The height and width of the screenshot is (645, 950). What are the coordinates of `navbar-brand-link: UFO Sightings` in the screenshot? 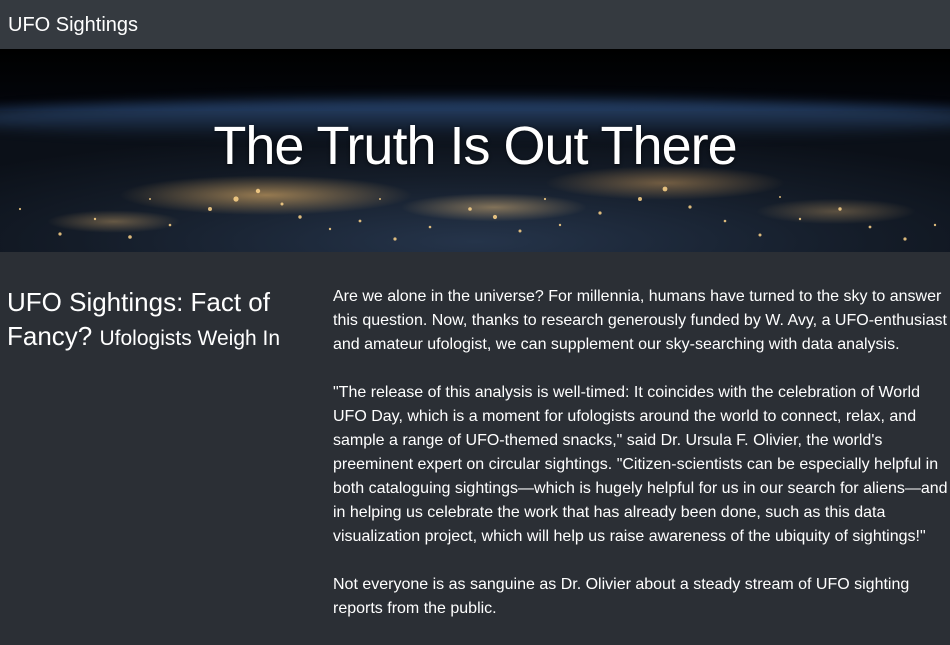 It's located at (73, 25).